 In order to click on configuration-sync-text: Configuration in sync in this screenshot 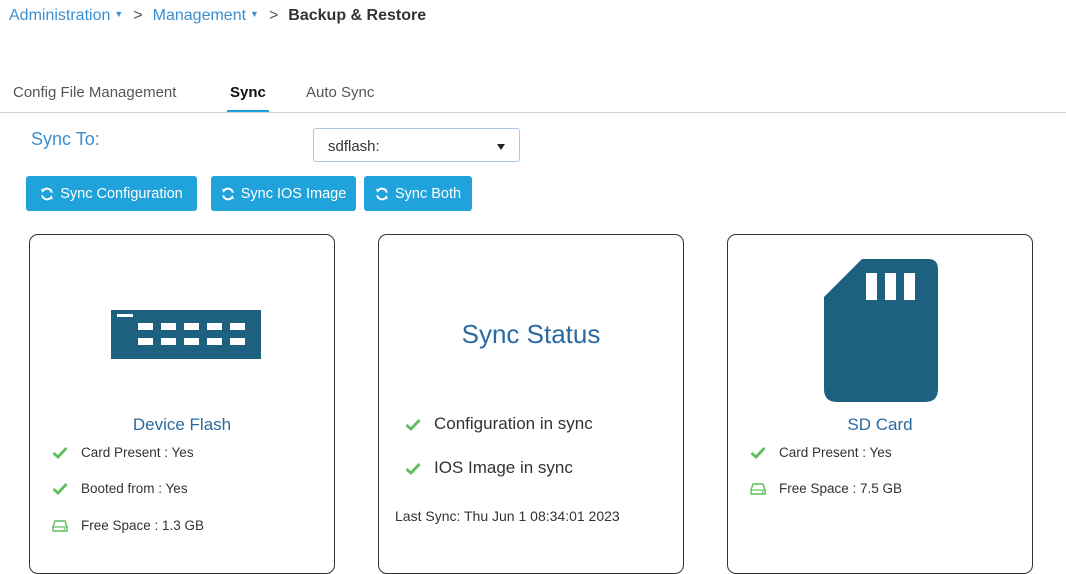, I will do `click(513, 423)`.